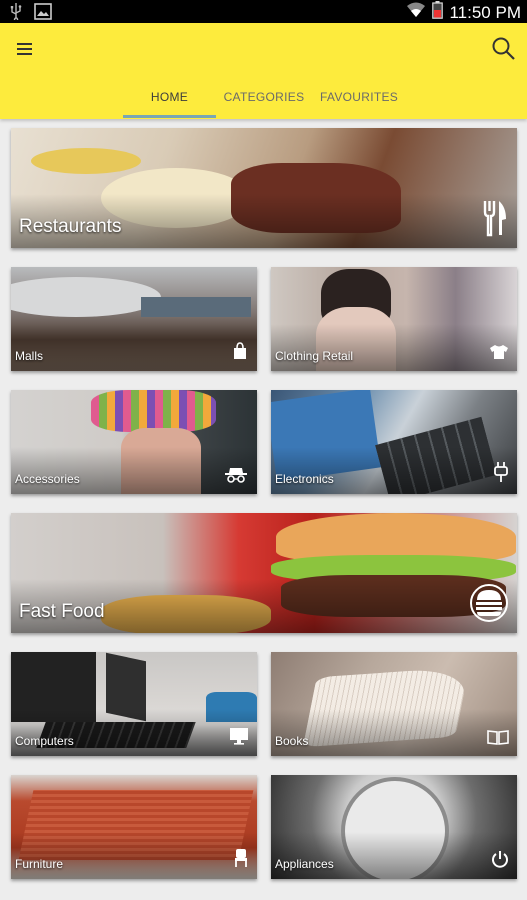 The height and width of the screenshot is (900, 527). Describe the element at coordinates (264, 188) in the screenshot. I see `category-tile-restaurants: Restaurants` at that location.